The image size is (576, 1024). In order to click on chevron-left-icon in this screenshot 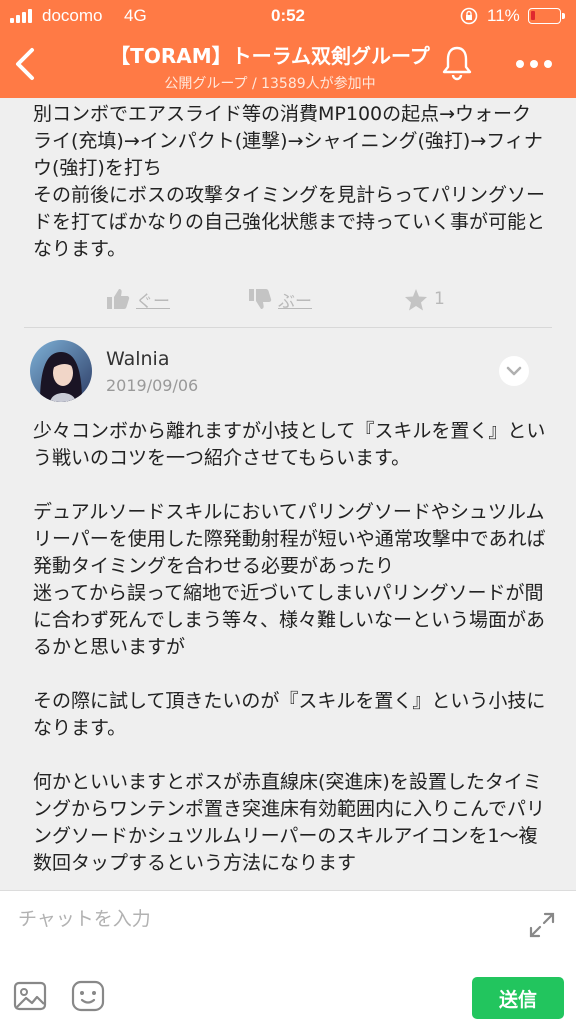, I will do `click(25, 64)`.